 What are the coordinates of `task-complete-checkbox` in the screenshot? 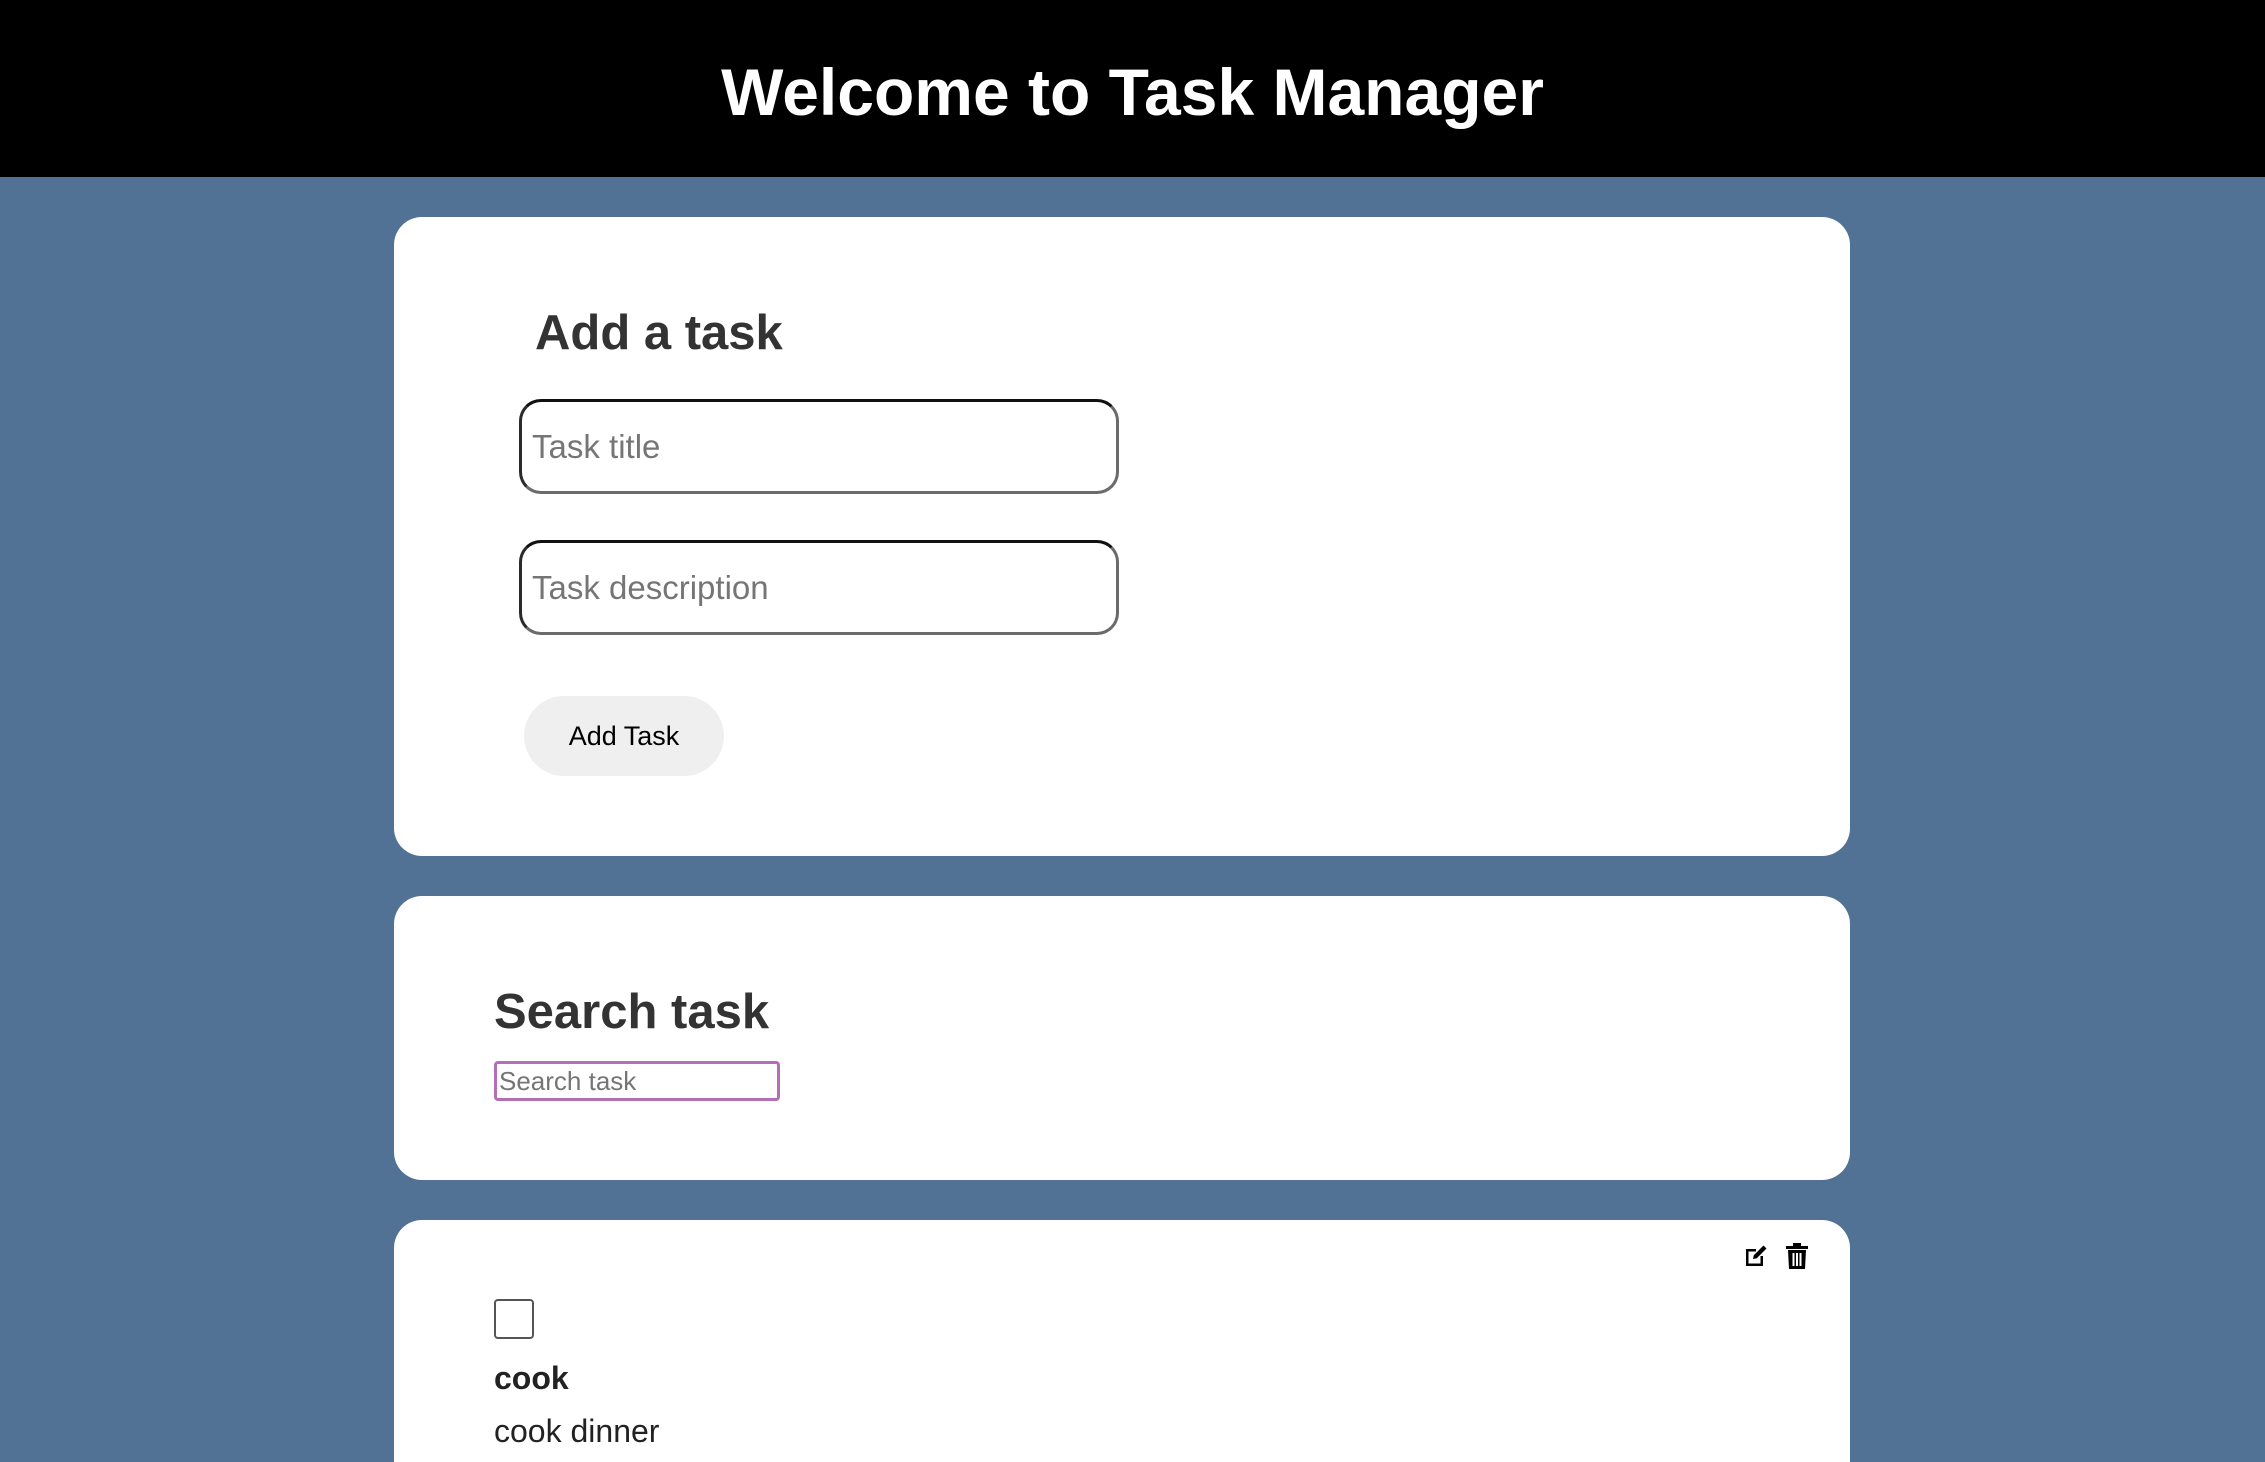 It's located at (514, 1319).